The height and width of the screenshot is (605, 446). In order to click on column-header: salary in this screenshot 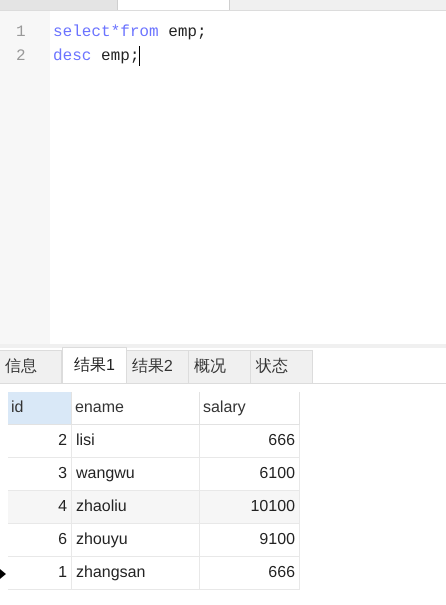, I will do `click(250, 408)`.